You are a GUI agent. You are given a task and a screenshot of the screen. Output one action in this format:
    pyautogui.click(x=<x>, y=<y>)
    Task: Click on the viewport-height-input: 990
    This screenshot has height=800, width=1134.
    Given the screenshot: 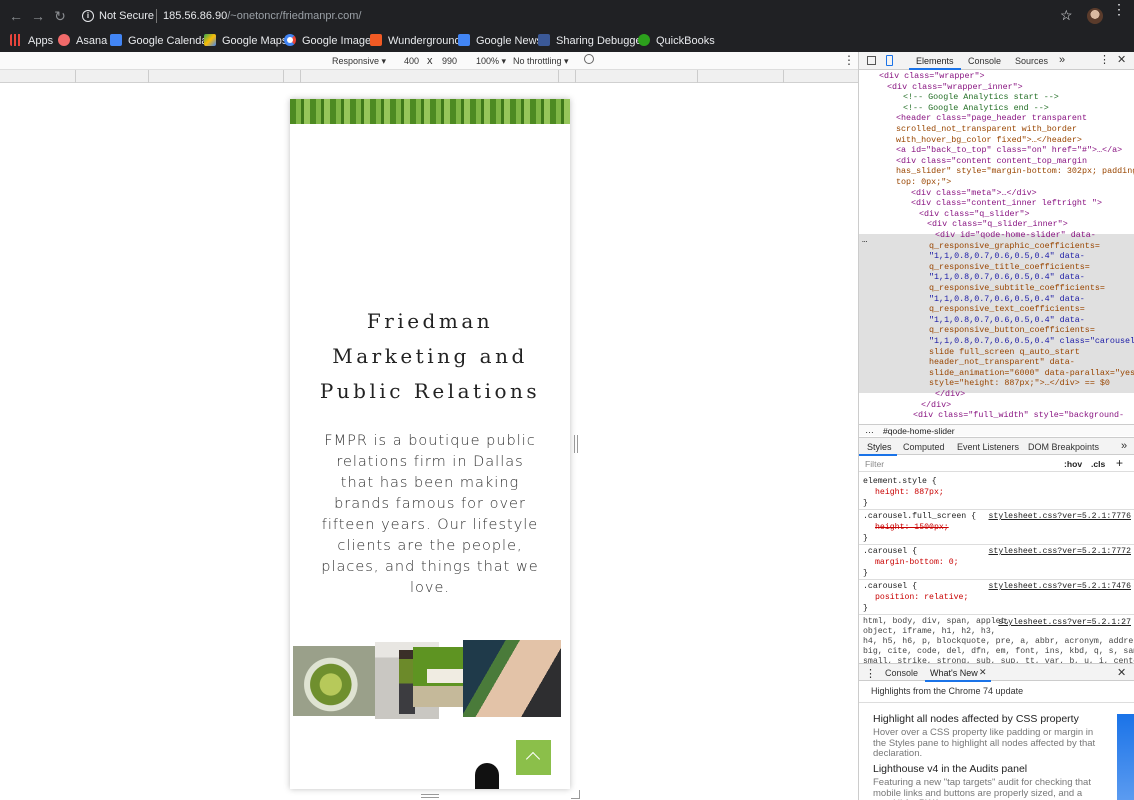 What is the action you would take?
    pyautogui.click(x=449, y=61)
    